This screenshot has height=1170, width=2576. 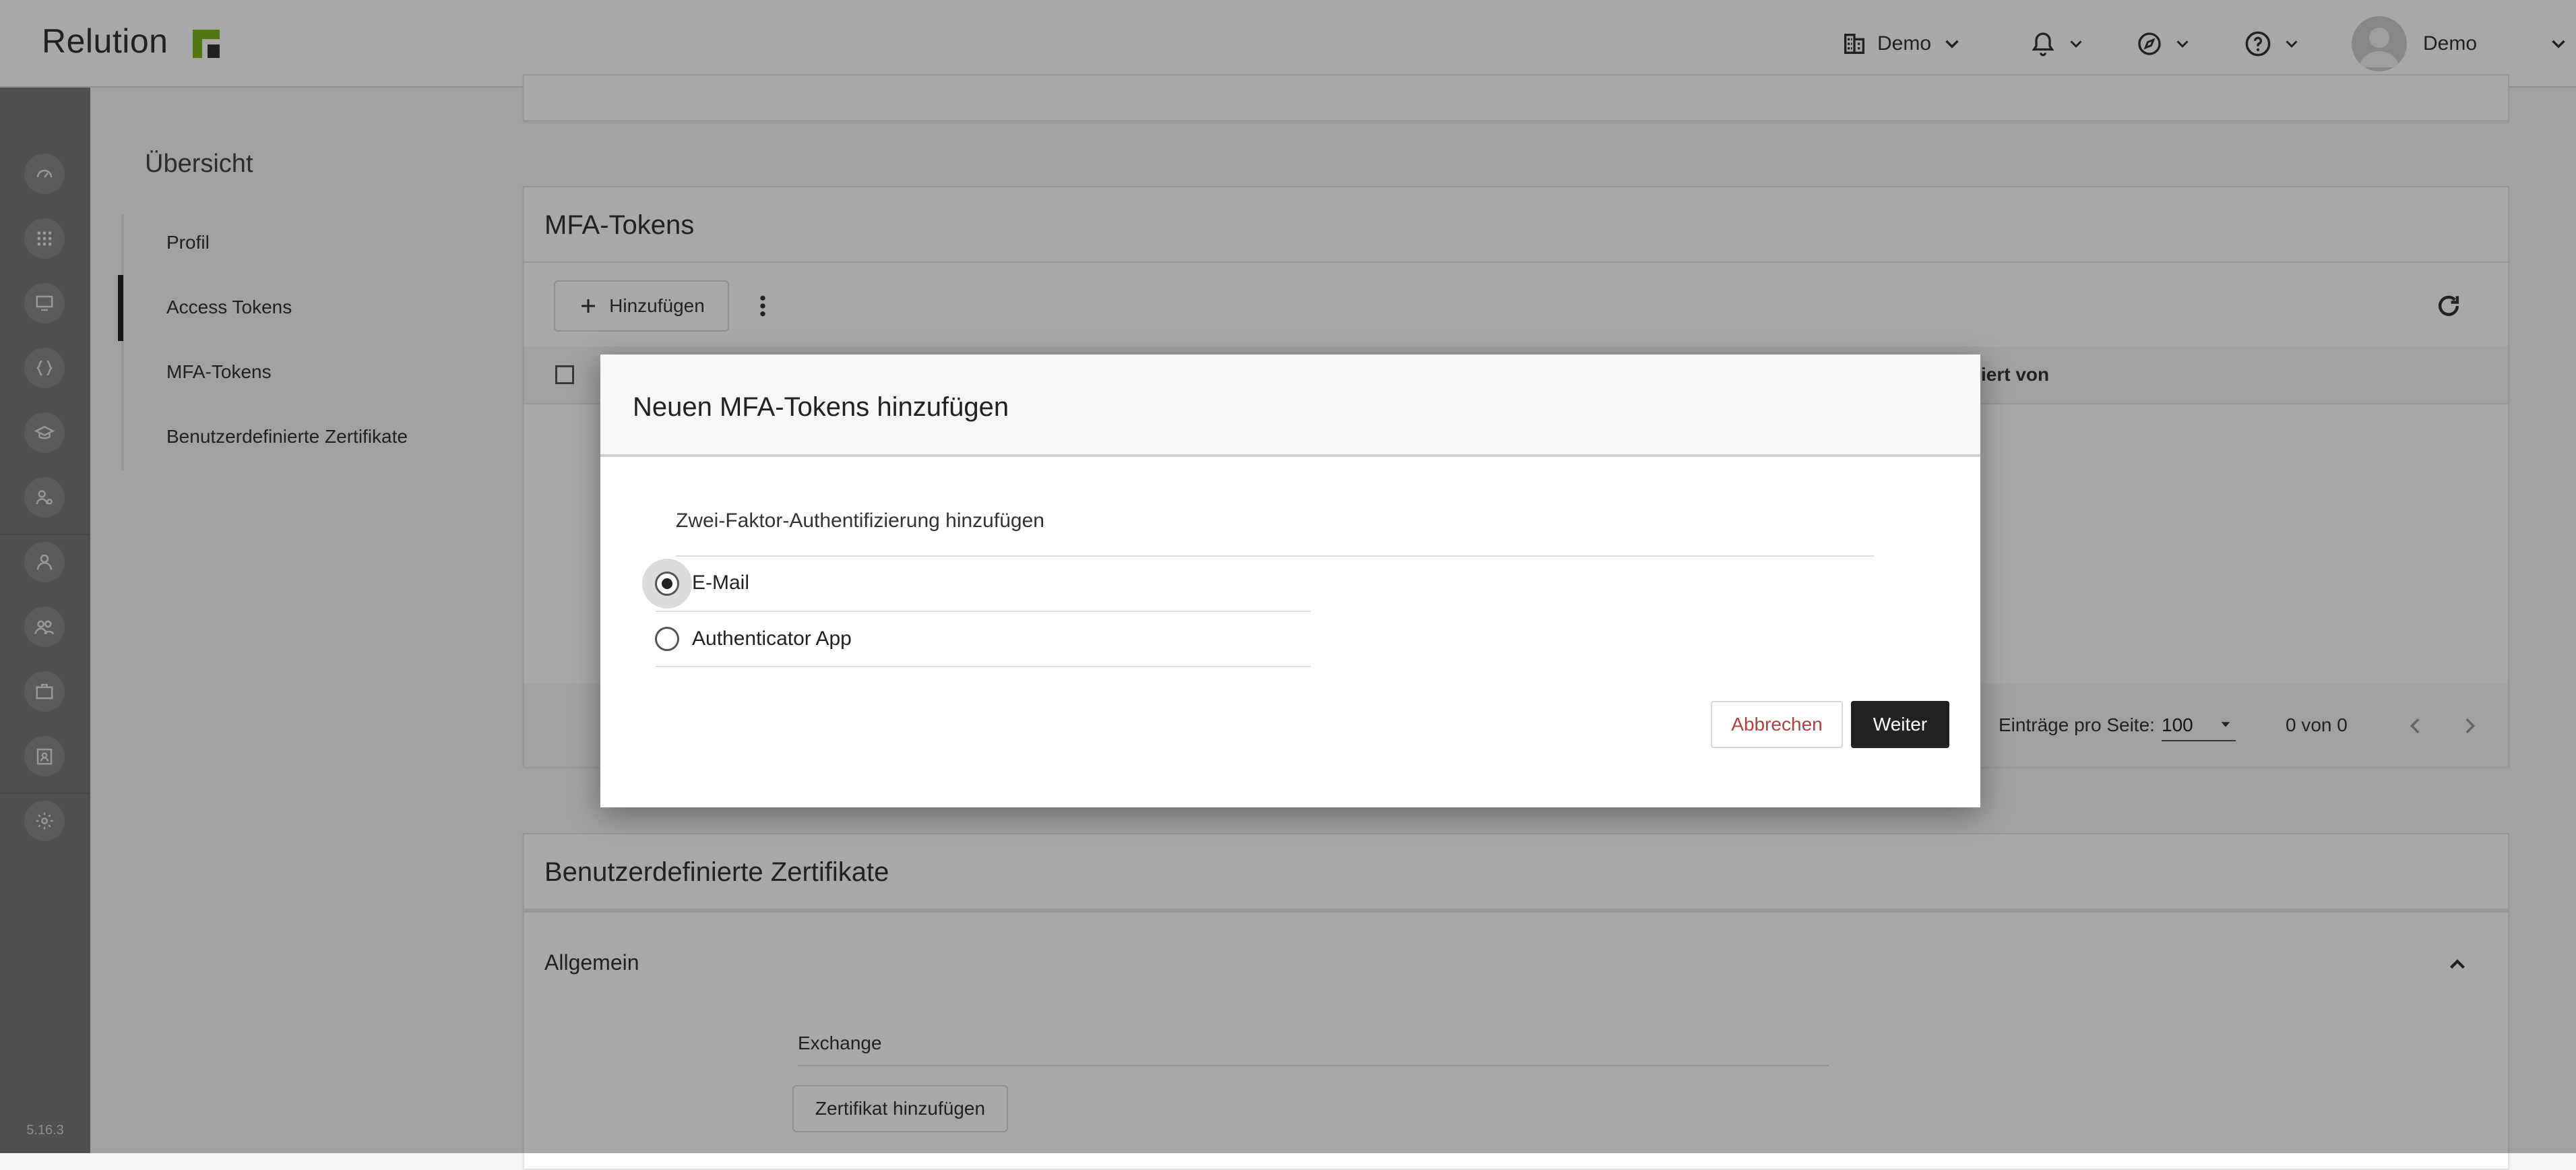 I want to click on dialog-subtitle: Zwei-Faktor-Authentifizierung hinzufügen, so click(x=860, y=521).